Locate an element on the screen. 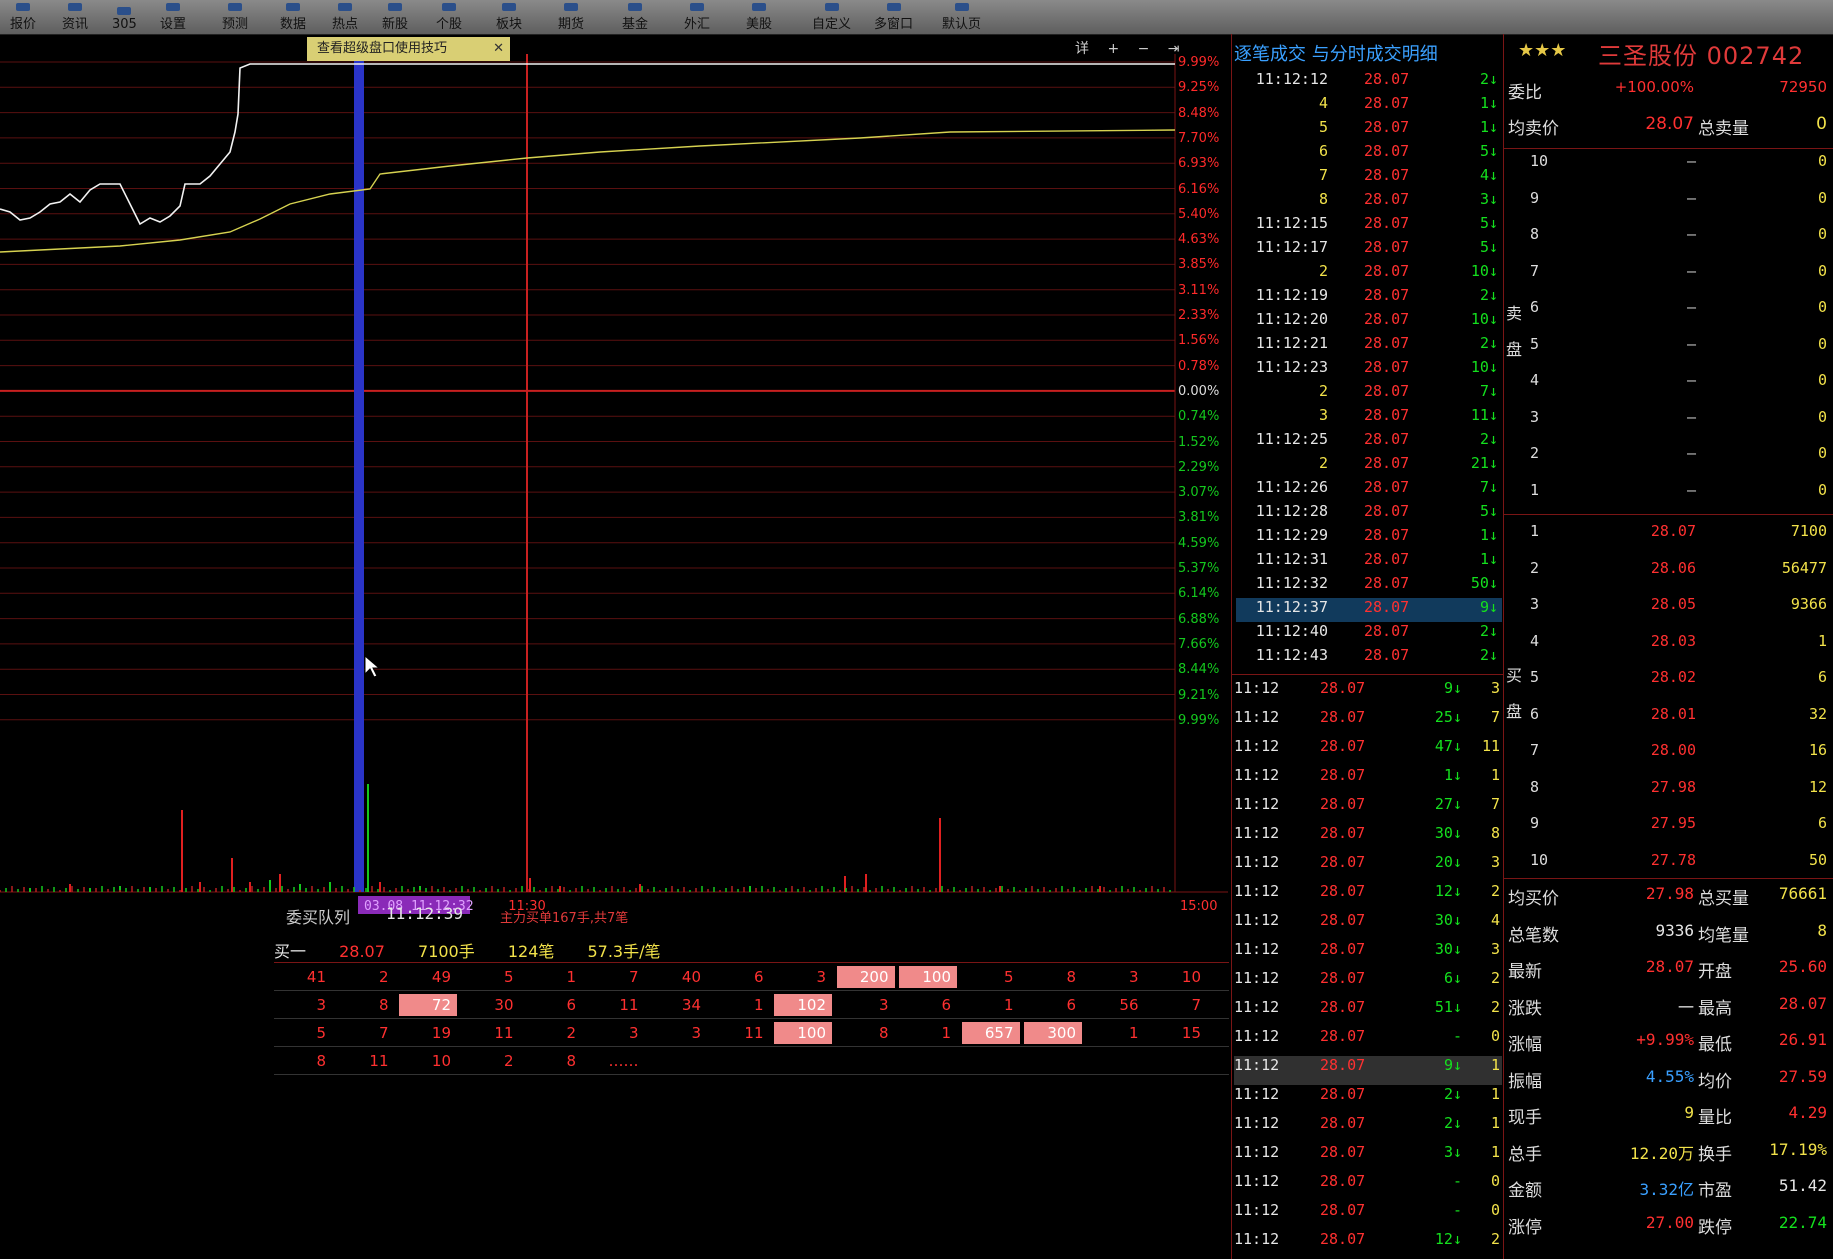 This screenshot has height=1259, width=1833. tick-row: 7 28.07 4↓ is located at coordinates (1369, 178).